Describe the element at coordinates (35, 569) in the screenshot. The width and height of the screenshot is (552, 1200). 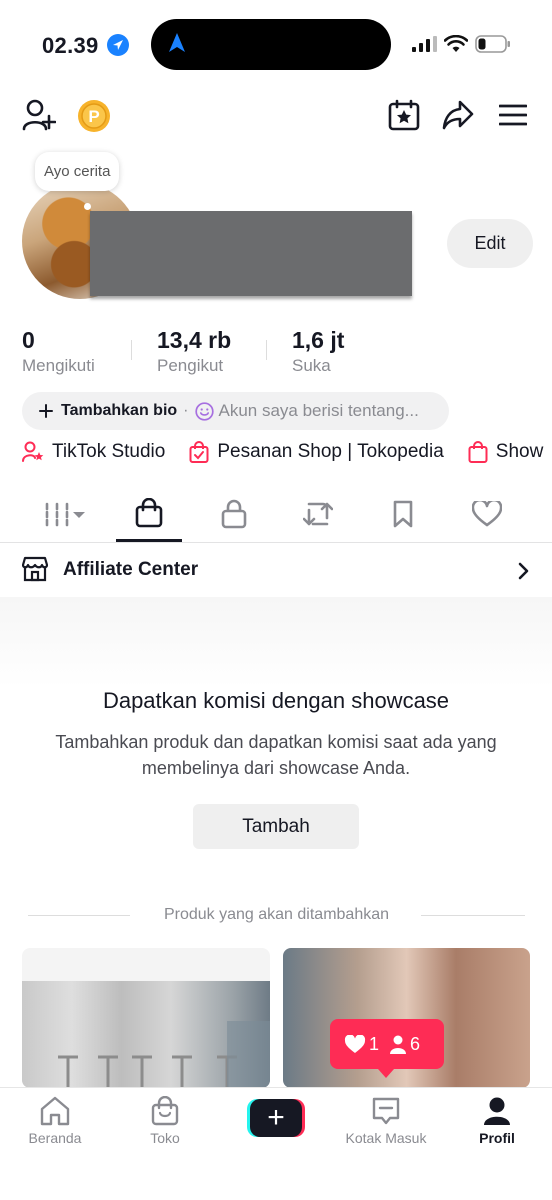
I see `store-icon` at that location.